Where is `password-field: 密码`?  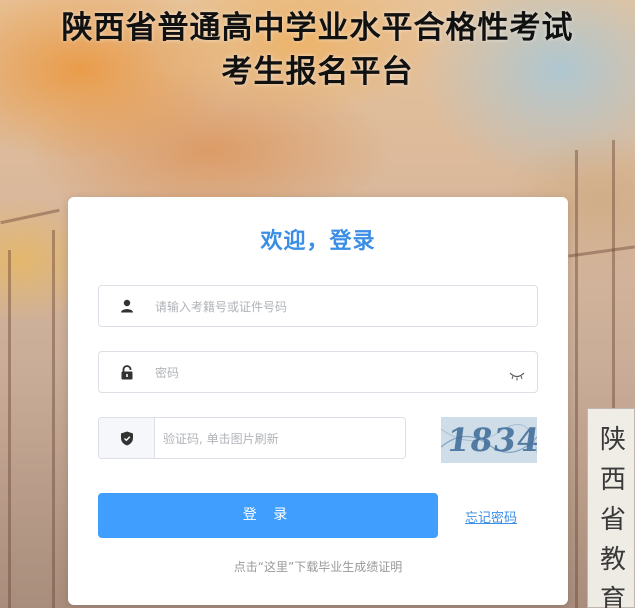 password-field: 密码 is located at coordinates (318, 372).